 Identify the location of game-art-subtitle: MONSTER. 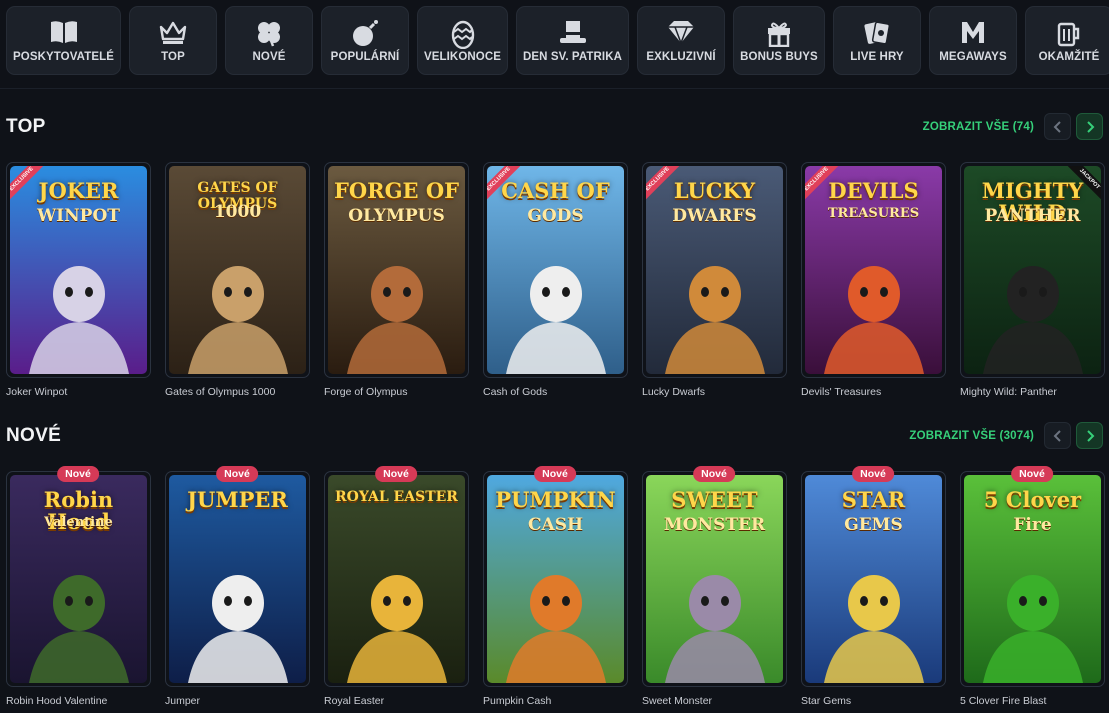
(714, 525).